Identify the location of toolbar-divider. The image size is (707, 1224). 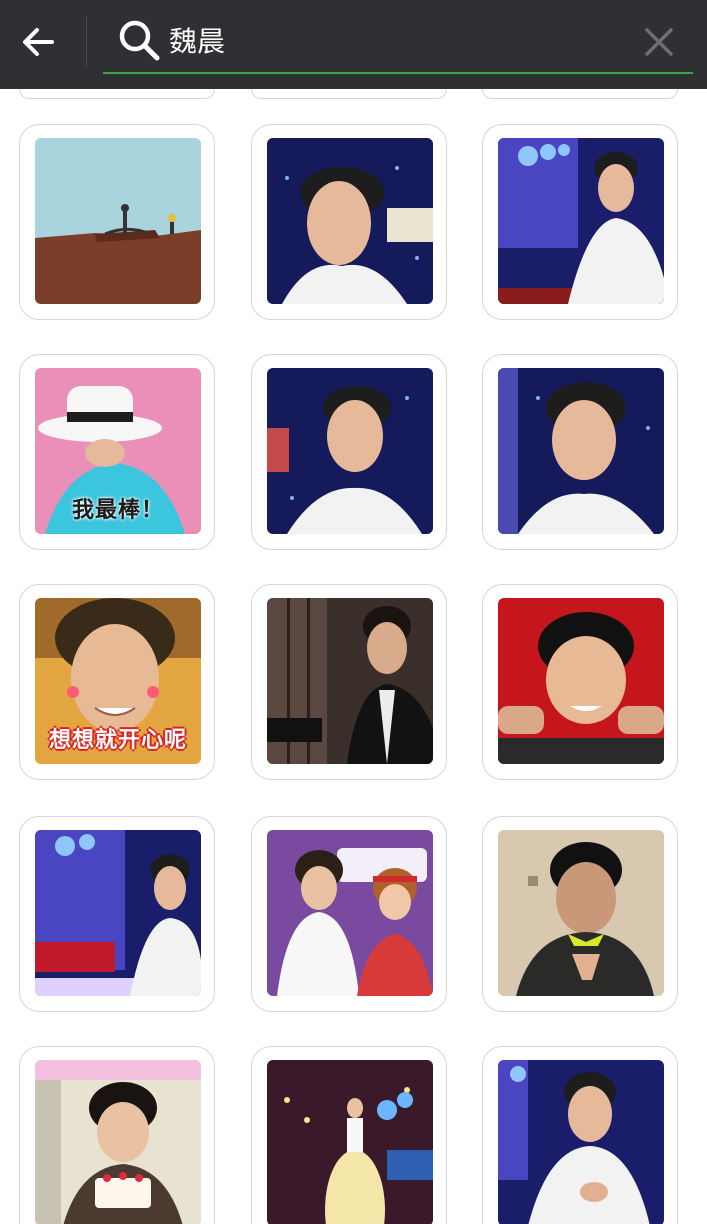
(86, 41).